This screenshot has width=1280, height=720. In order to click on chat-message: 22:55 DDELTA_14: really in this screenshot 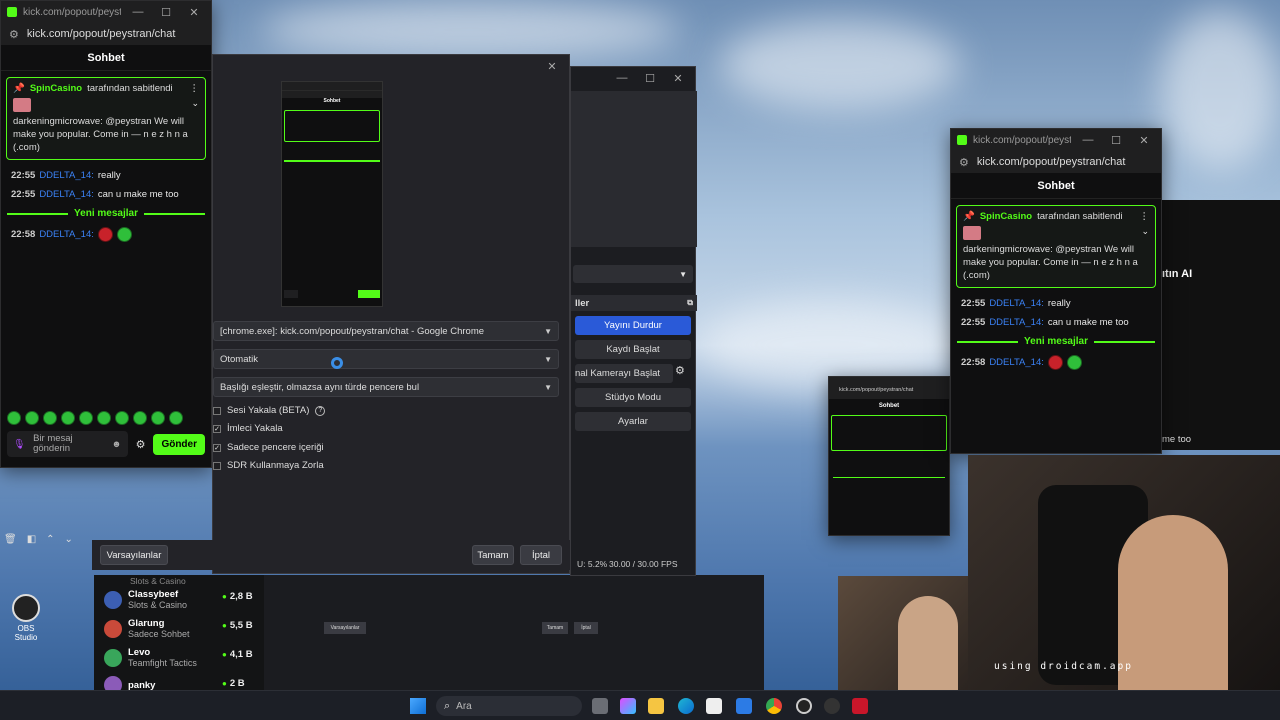, I will do `click(1016, 304)`.